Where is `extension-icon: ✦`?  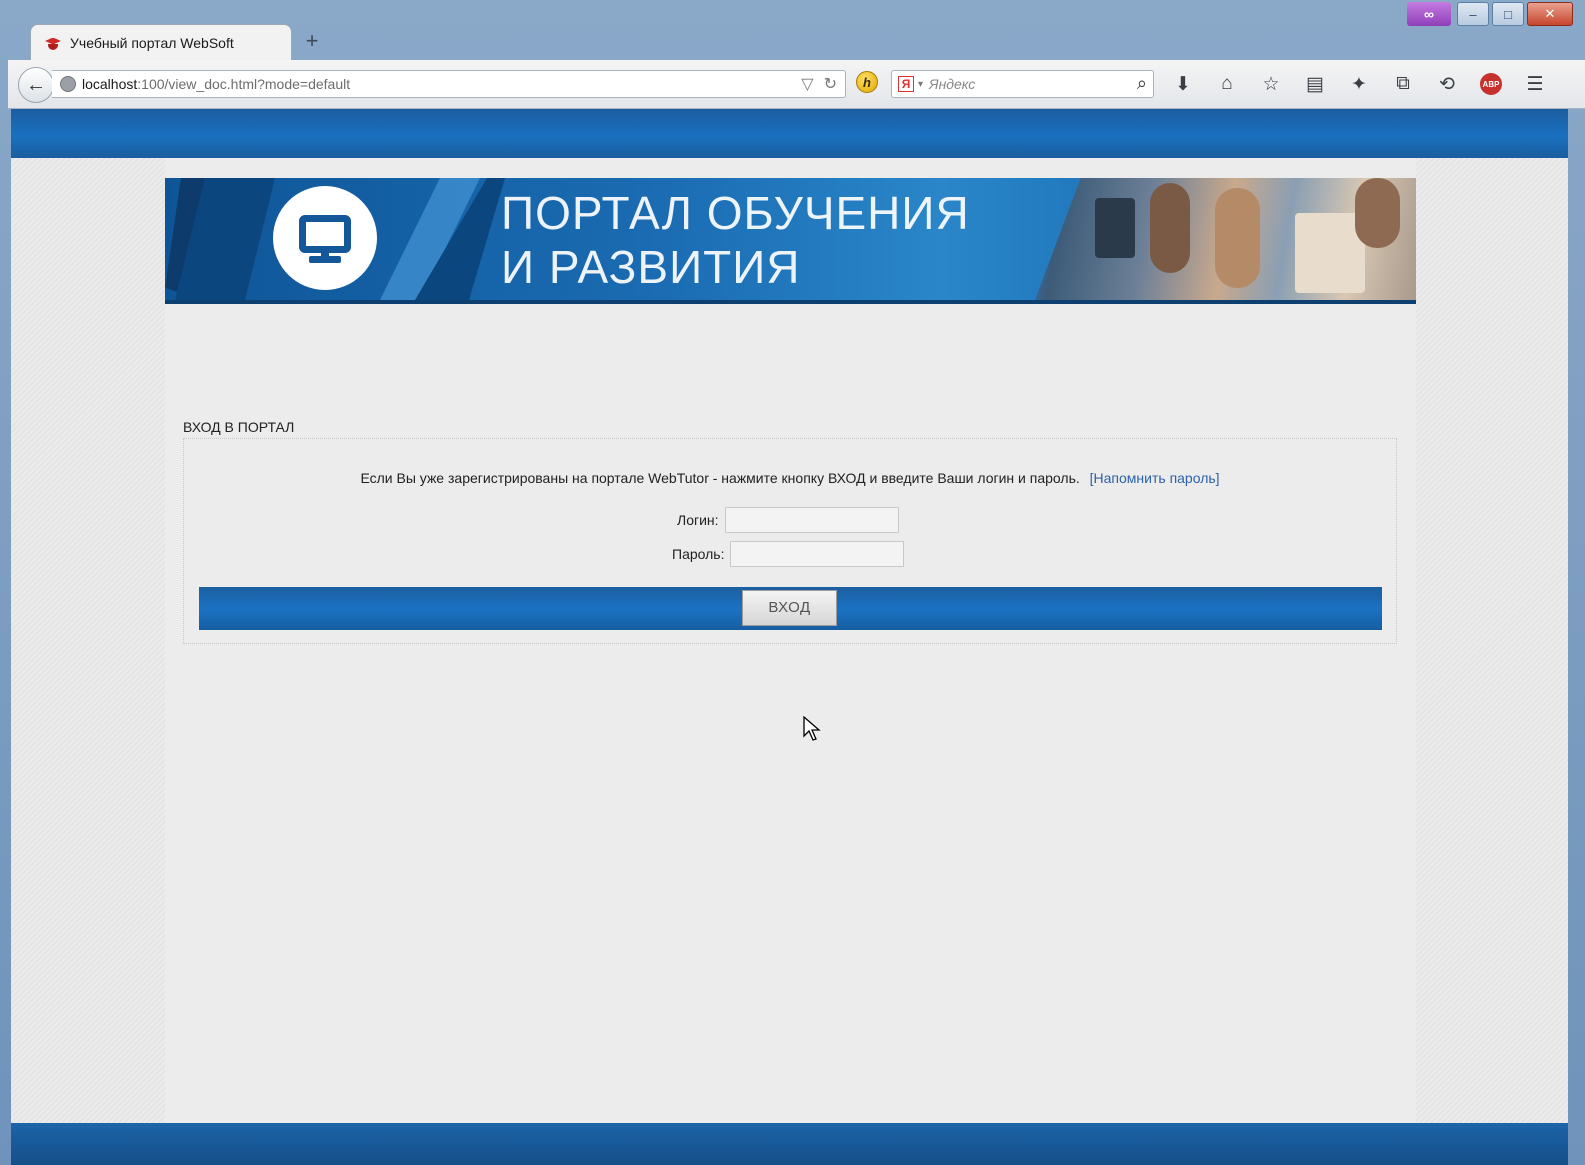
extension-icon: ✦ is located at coordinates (1359, 84).